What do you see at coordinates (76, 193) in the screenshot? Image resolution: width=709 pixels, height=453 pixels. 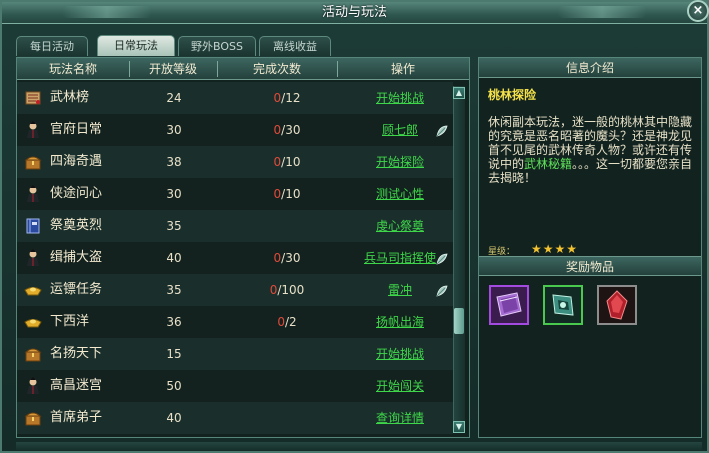 I see `gameplay-name: 侠途问心` at bounding box center [76, 193].